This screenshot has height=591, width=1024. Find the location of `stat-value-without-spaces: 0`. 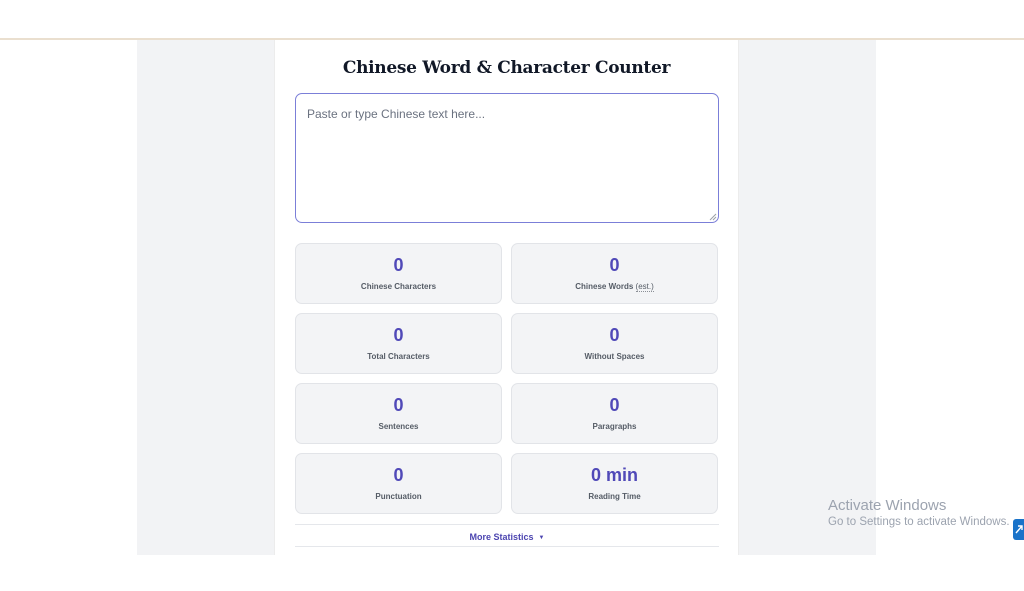

stat-value-without-spaces: 0 is located at coordinates (614, 335).